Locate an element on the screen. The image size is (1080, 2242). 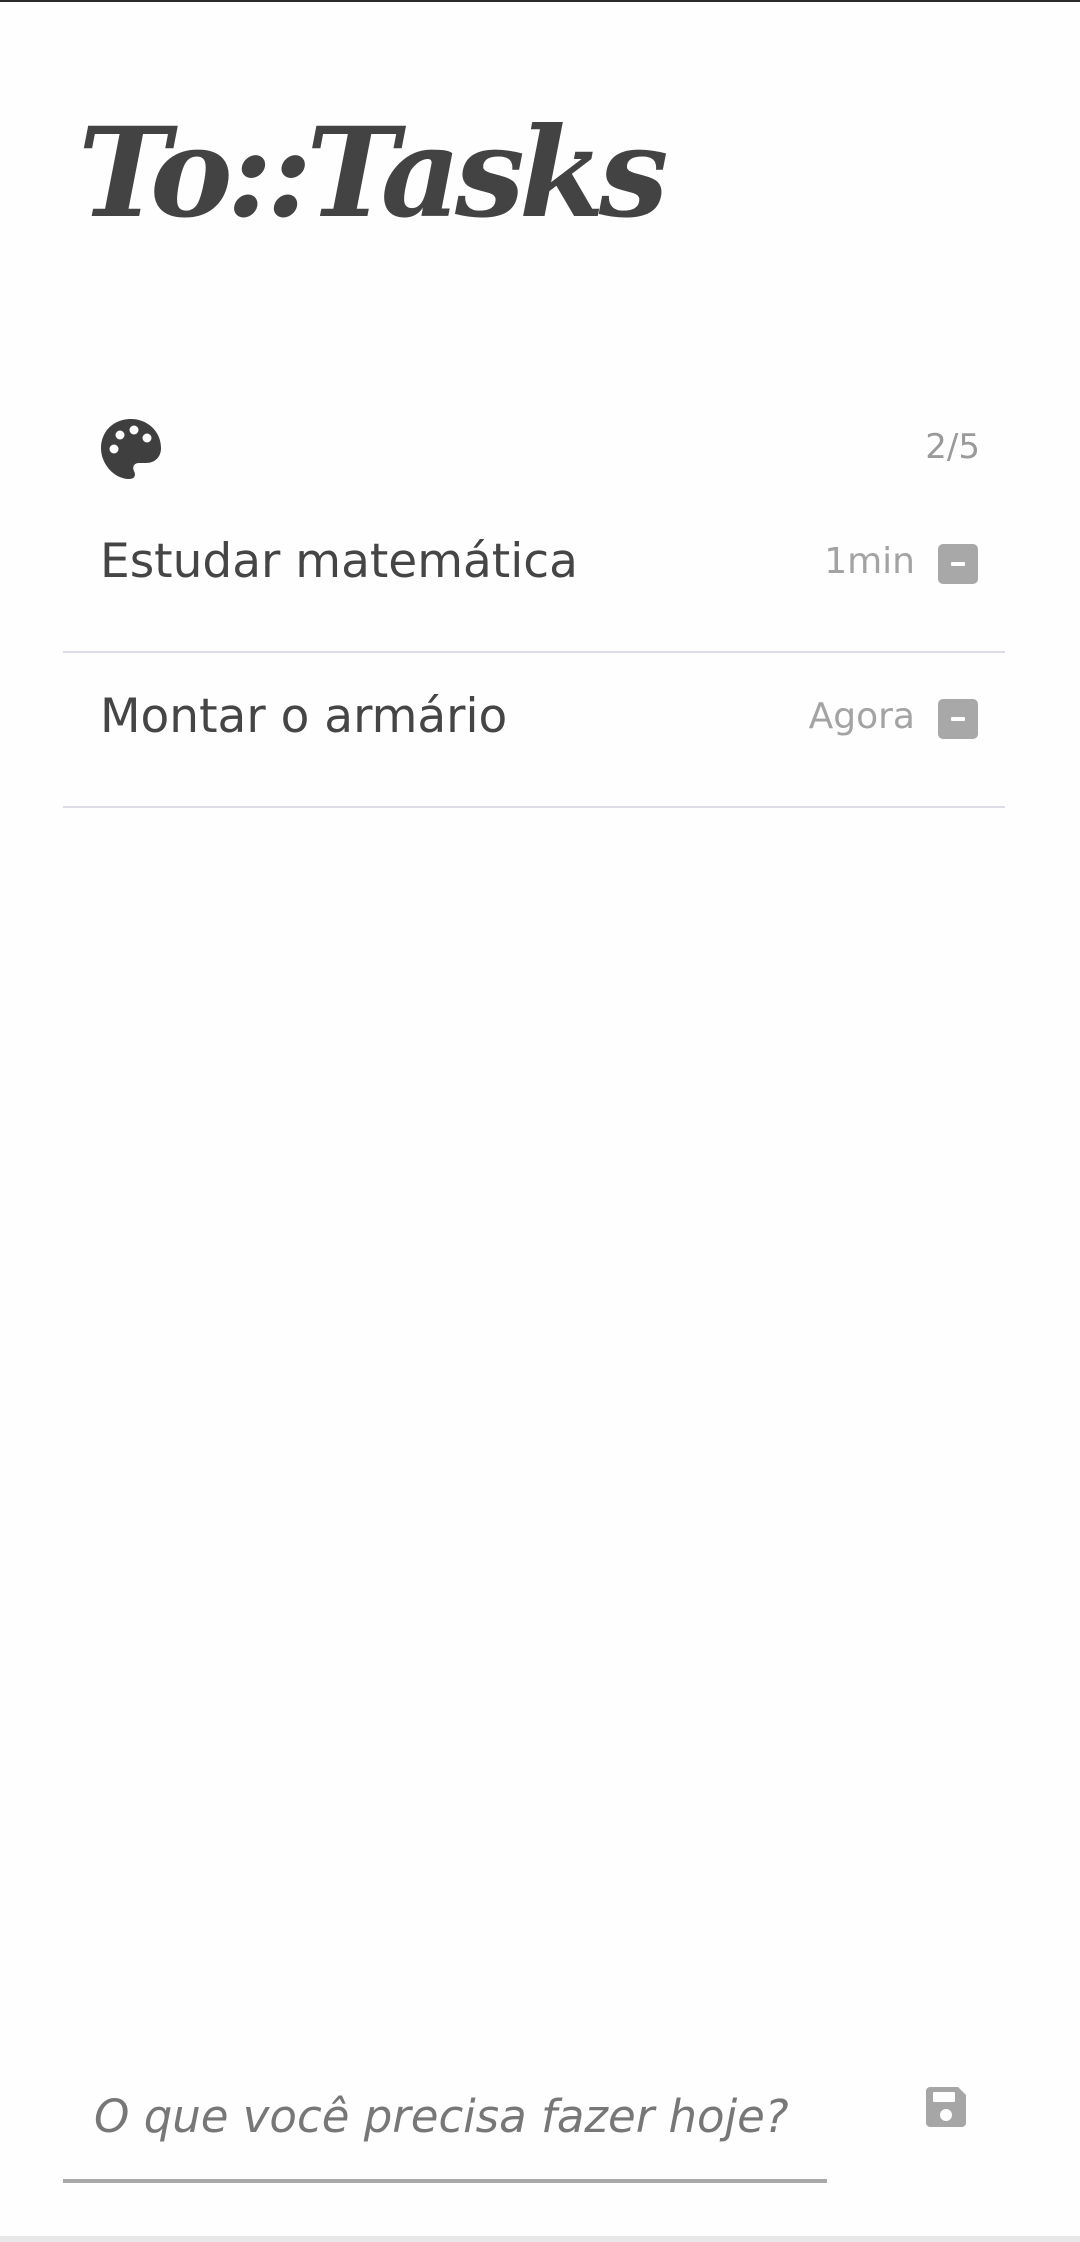
new-task-field is located at coordinates (445, 2121).